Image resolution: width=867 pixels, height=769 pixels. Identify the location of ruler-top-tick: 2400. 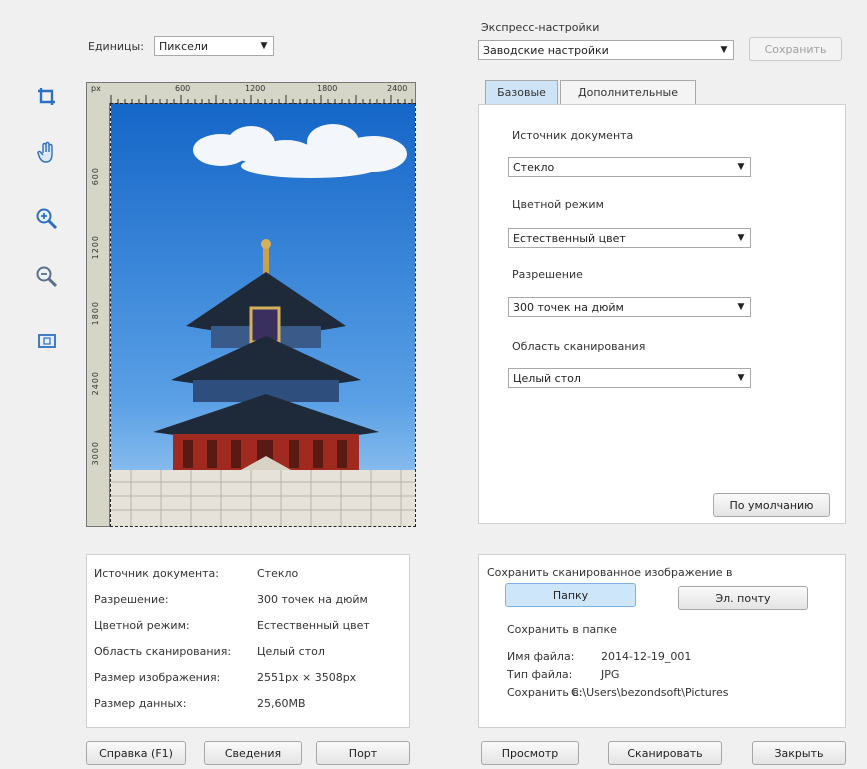
(397, 88).